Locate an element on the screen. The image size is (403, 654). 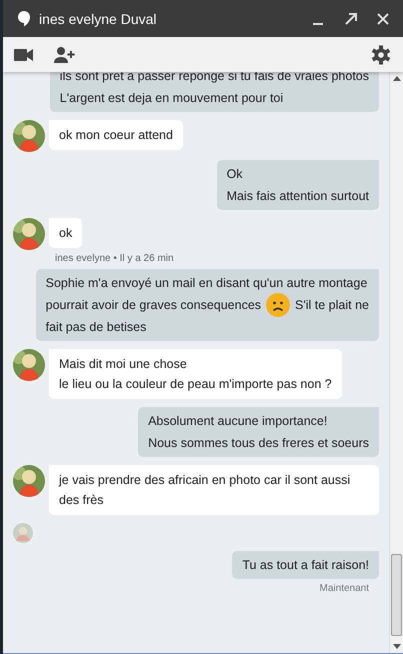
scroll-thumb is located at coordinates (396, 595).